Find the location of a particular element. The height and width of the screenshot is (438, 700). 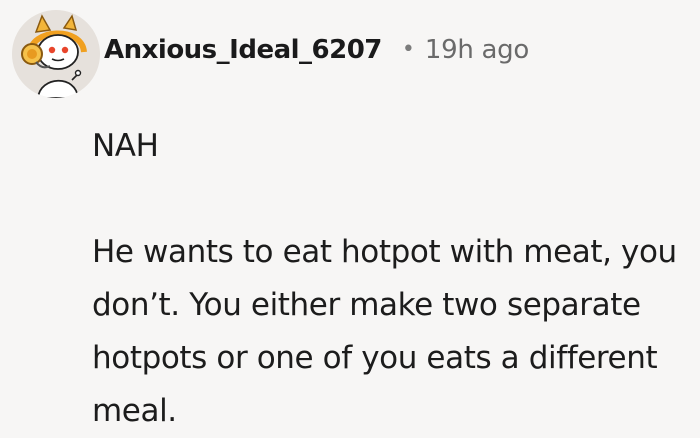

username-link: Anxious_Ideal_6207 is located at coordinates (243, 50).